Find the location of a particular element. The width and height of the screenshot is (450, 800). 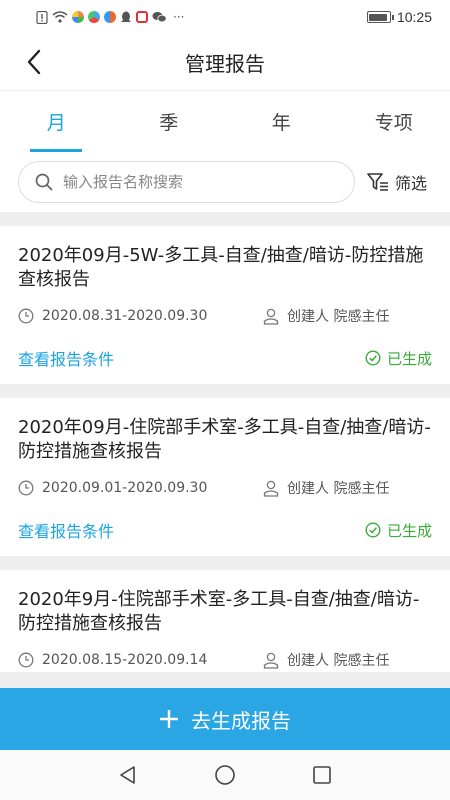

report-meta: 2020.09.01-2020.09.30 创建人 院感主任 is located at coordinates (225, 488).